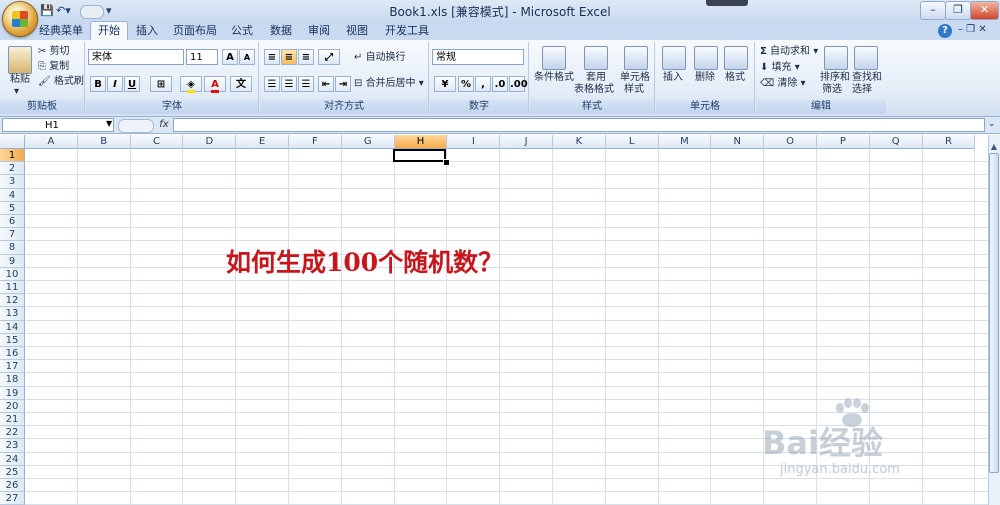 This screenshot has height=505, width=1000. Describe the element at coordinates (896, 142) in the screenshot. I see `column-header-q: Q` at that location.